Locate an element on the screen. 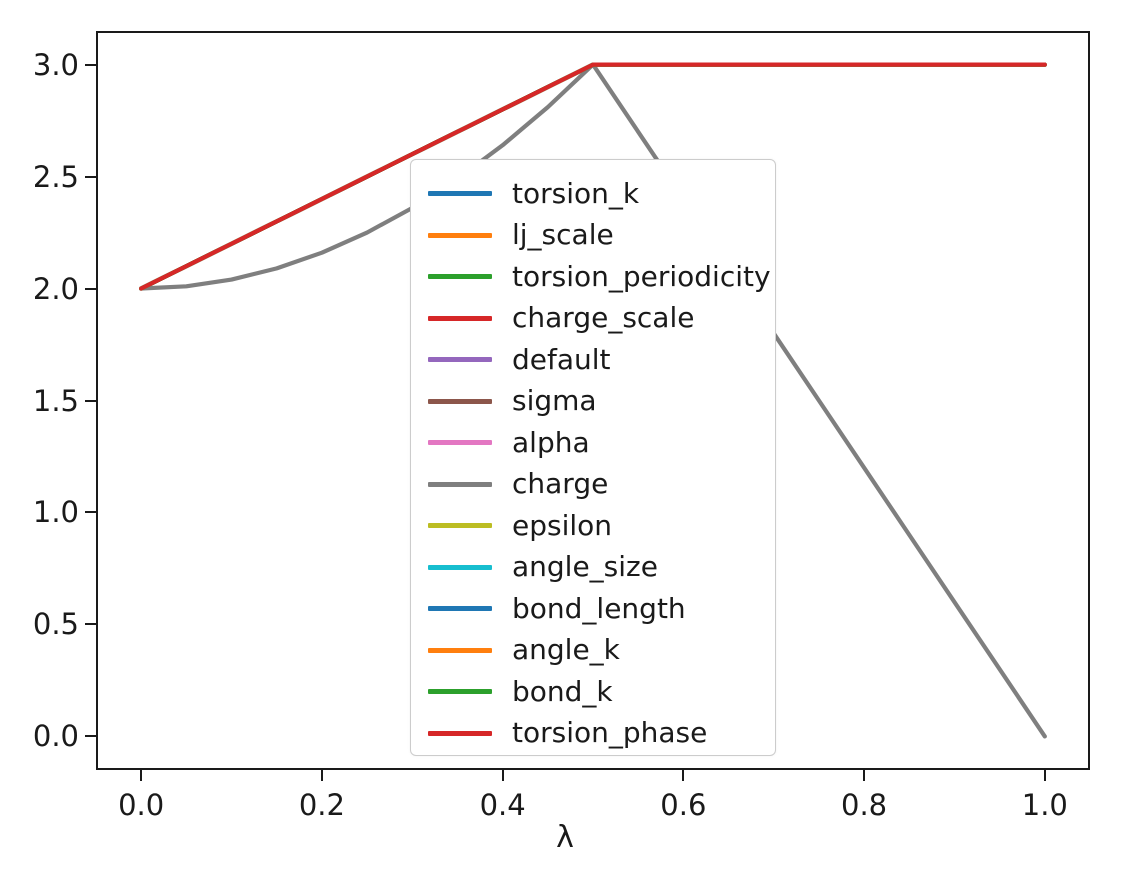 This screenshot has width=1130, height=880. legend-entry: charge_scale is located at coordinates (593, 319).